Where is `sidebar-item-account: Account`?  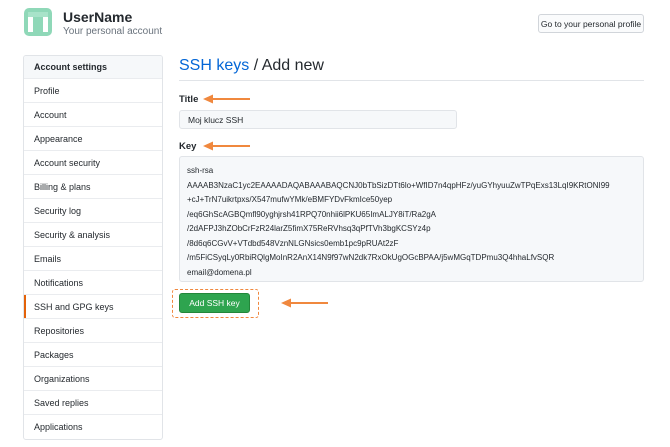
sidebar-item-account: Account is located at coordinates (93, 115).